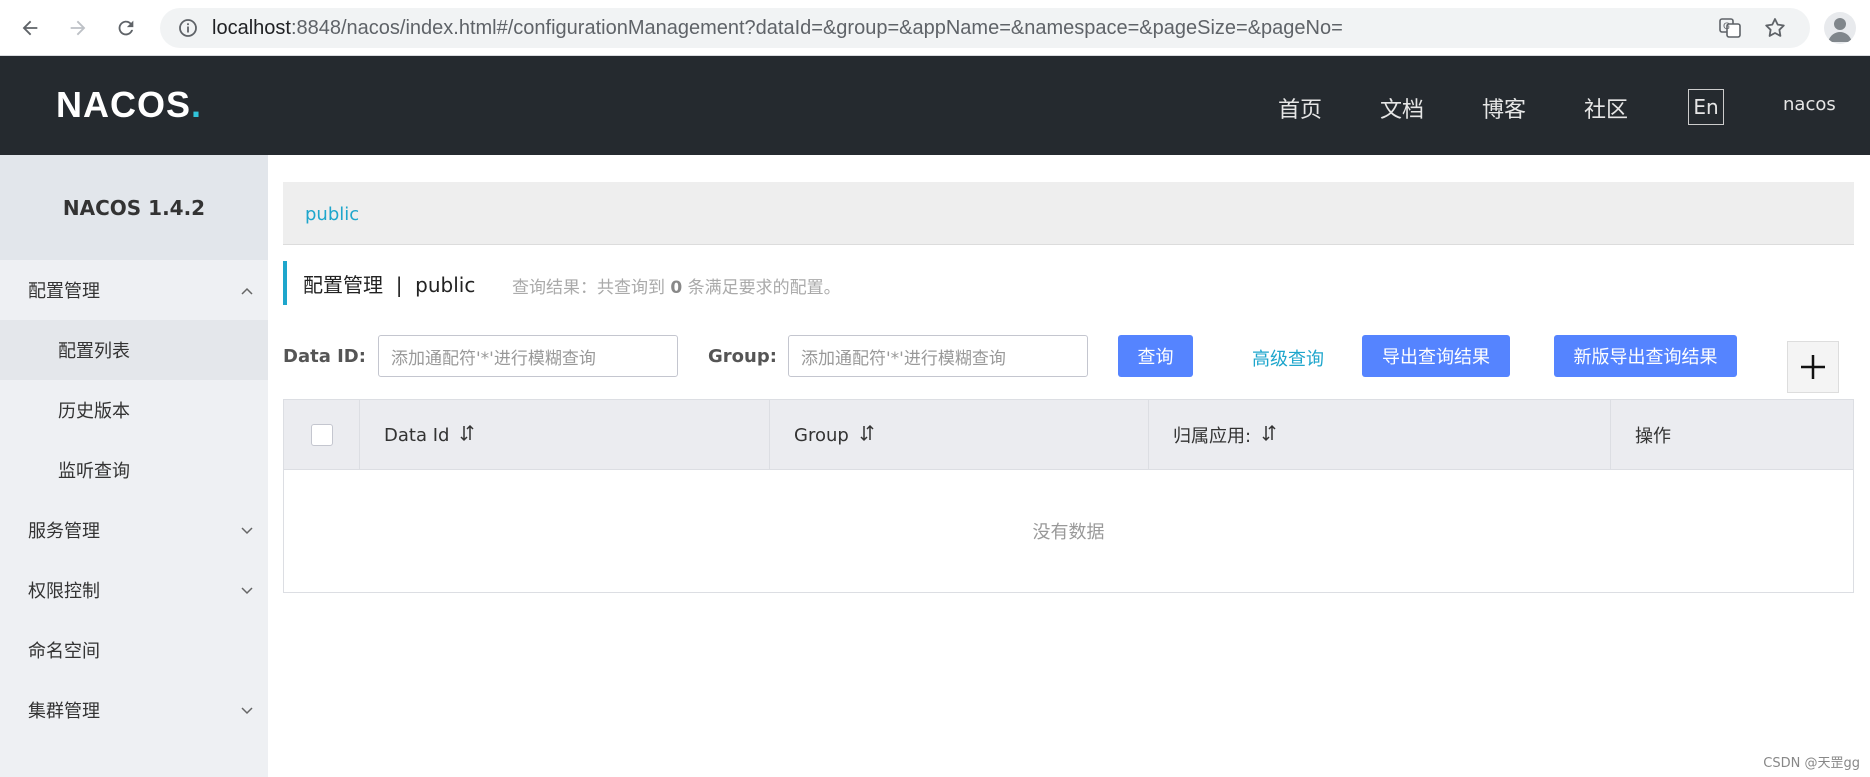  Describe the element at coordinates (78, 28) in the screenshot. I see `forward-arrow-icon` at that location.